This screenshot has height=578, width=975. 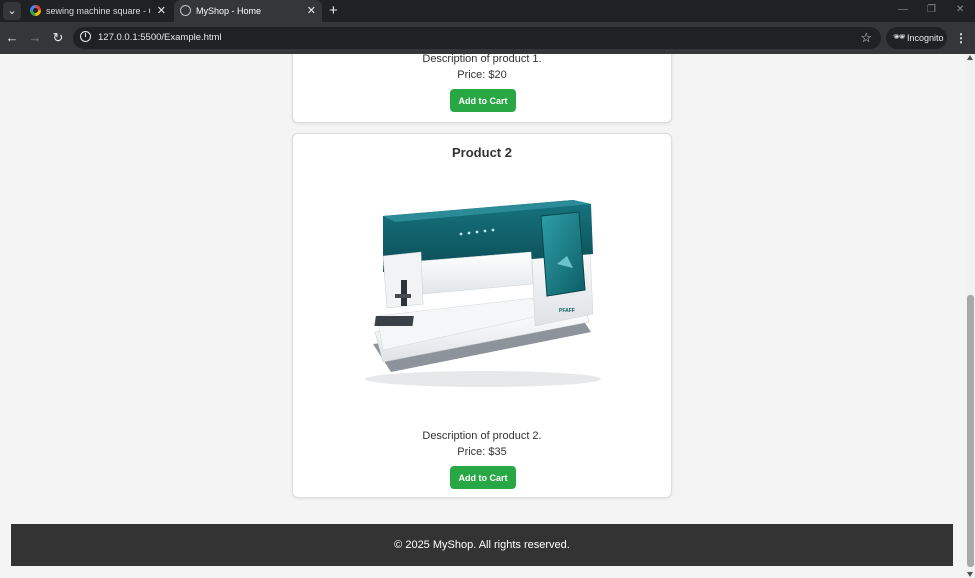 I want to click on google-icon, so click(x=35, y=10).